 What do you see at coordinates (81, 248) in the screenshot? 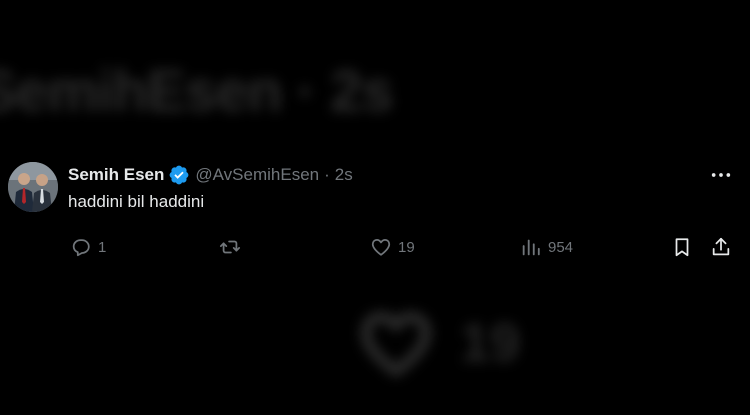
I see `reply-icon` at bounding box center [81, 248].